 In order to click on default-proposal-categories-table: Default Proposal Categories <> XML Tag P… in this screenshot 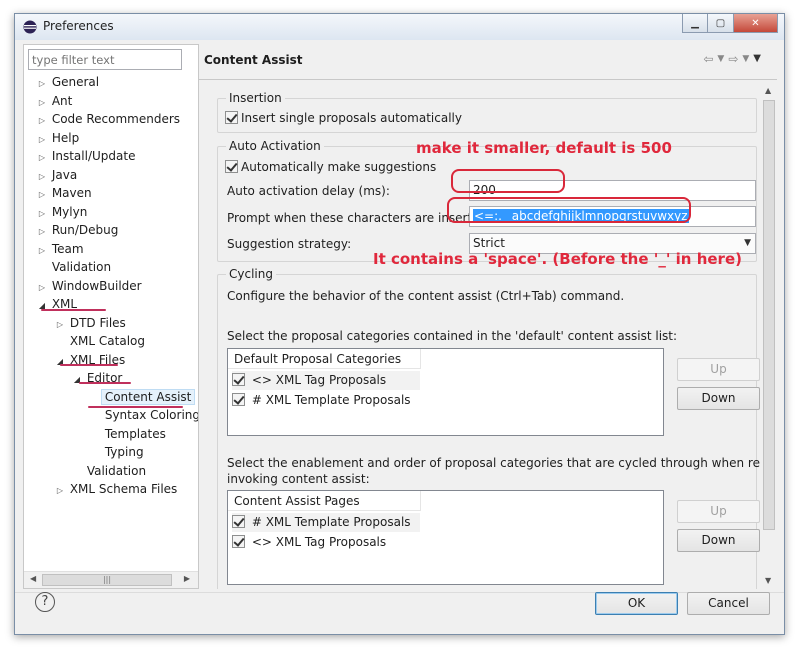, I will do `click(445, 392)`.